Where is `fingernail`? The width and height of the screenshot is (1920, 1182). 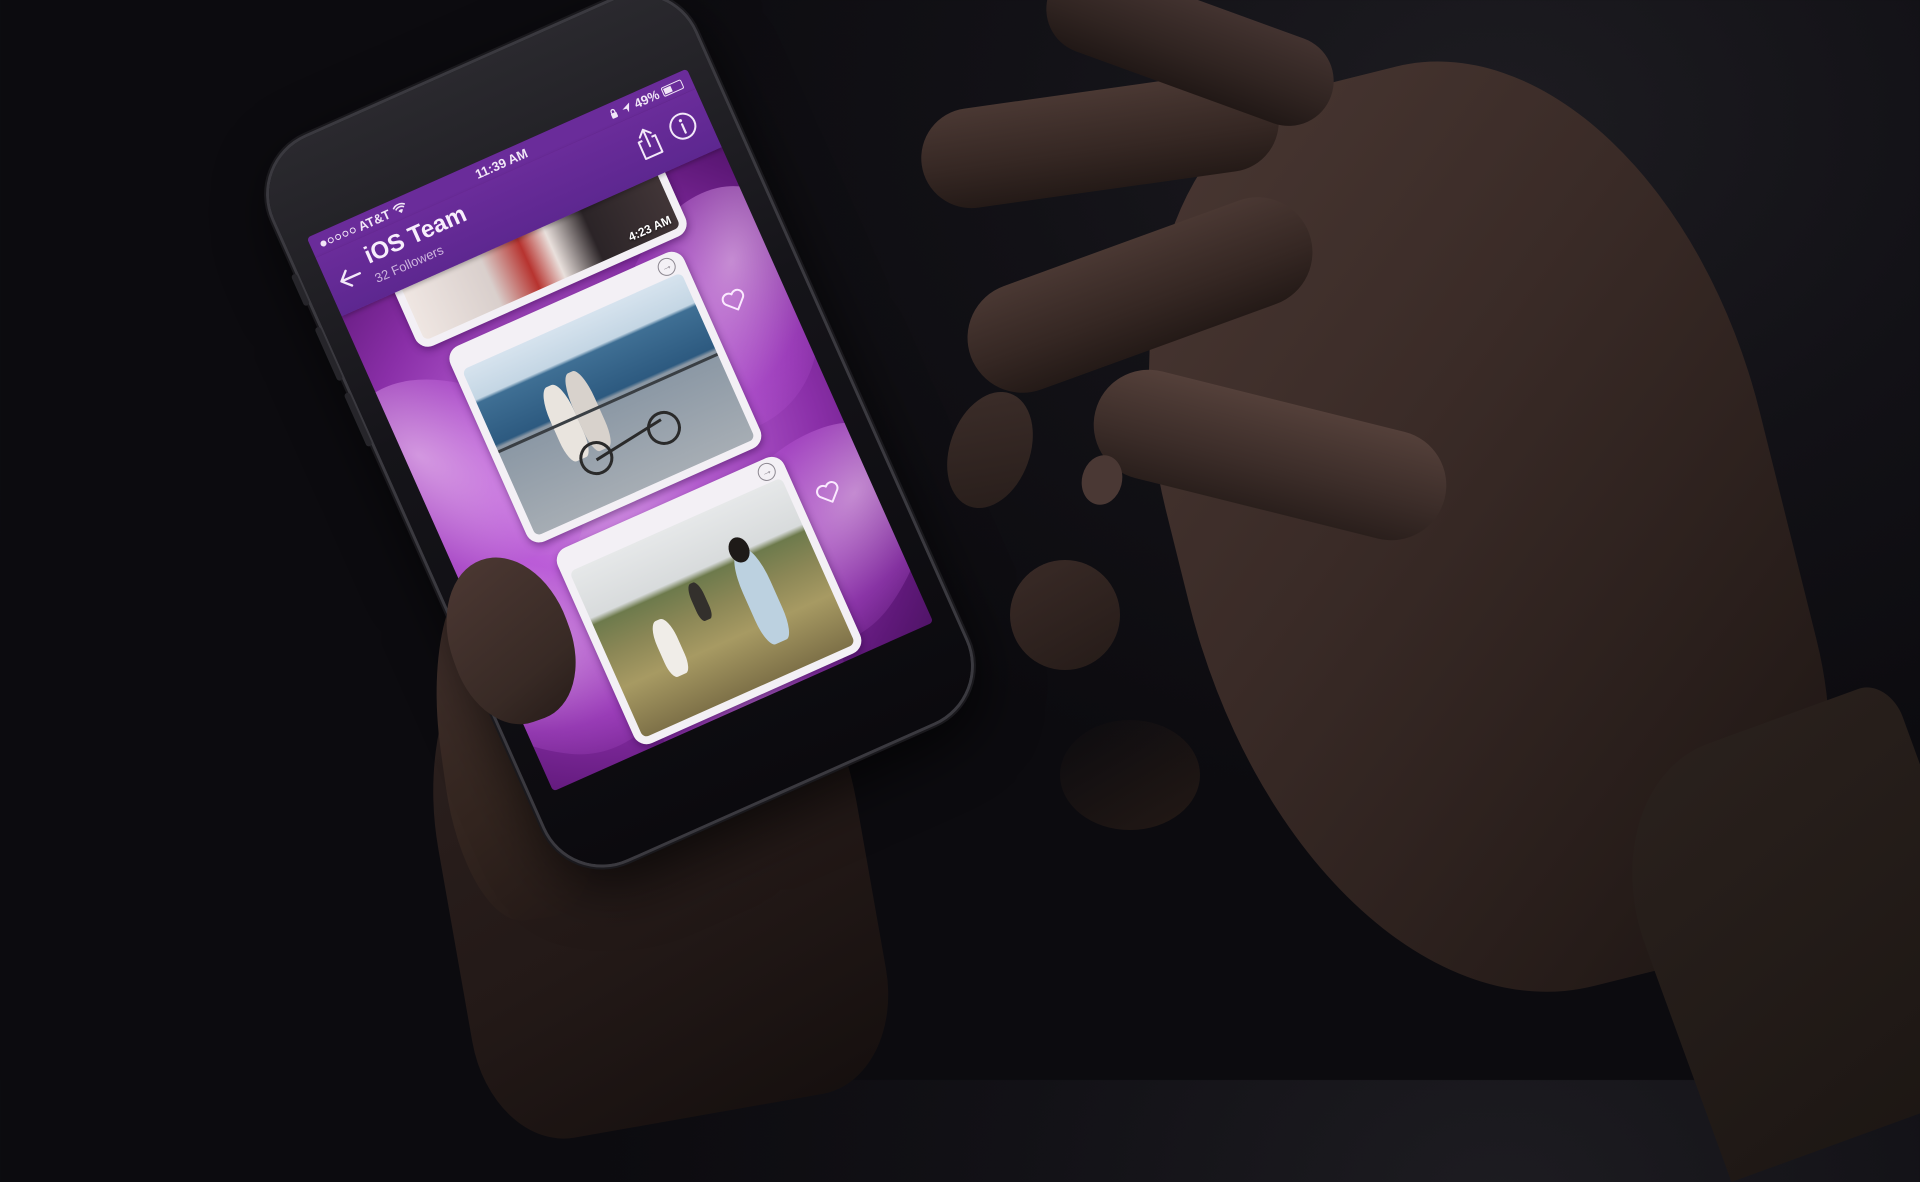
fingernail is located at coordinates (1102, 480).